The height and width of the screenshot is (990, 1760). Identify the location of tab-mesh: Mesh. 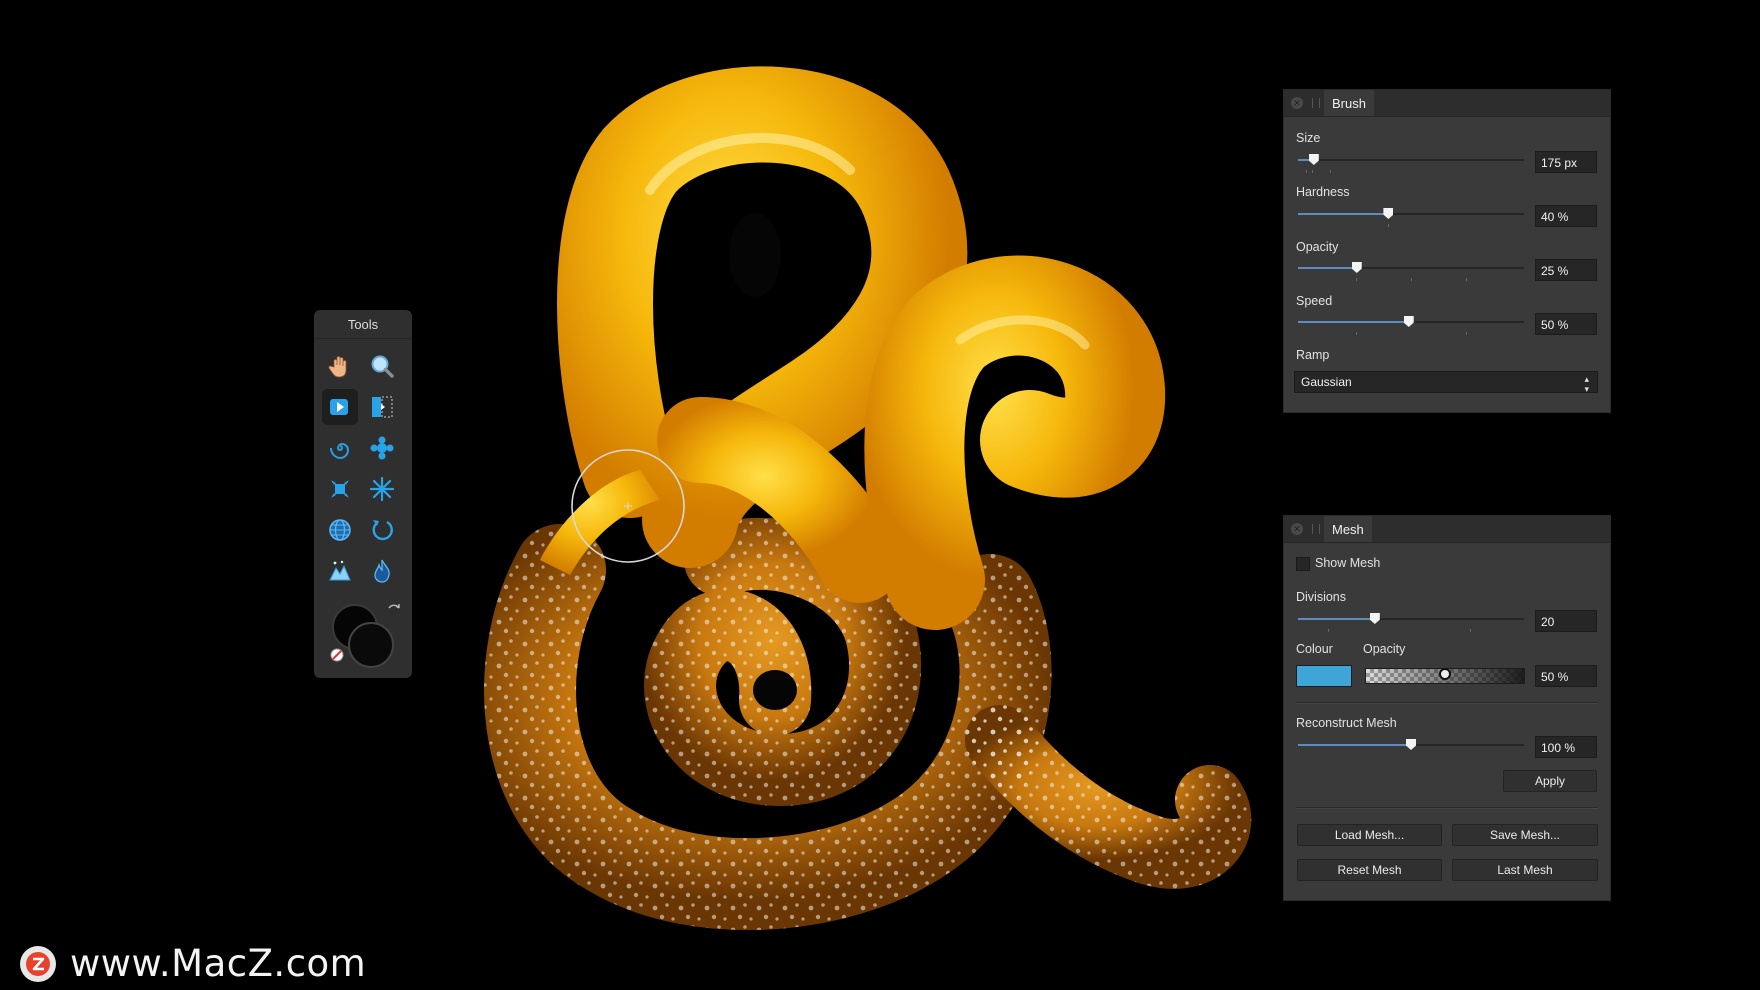
(1348, 529).